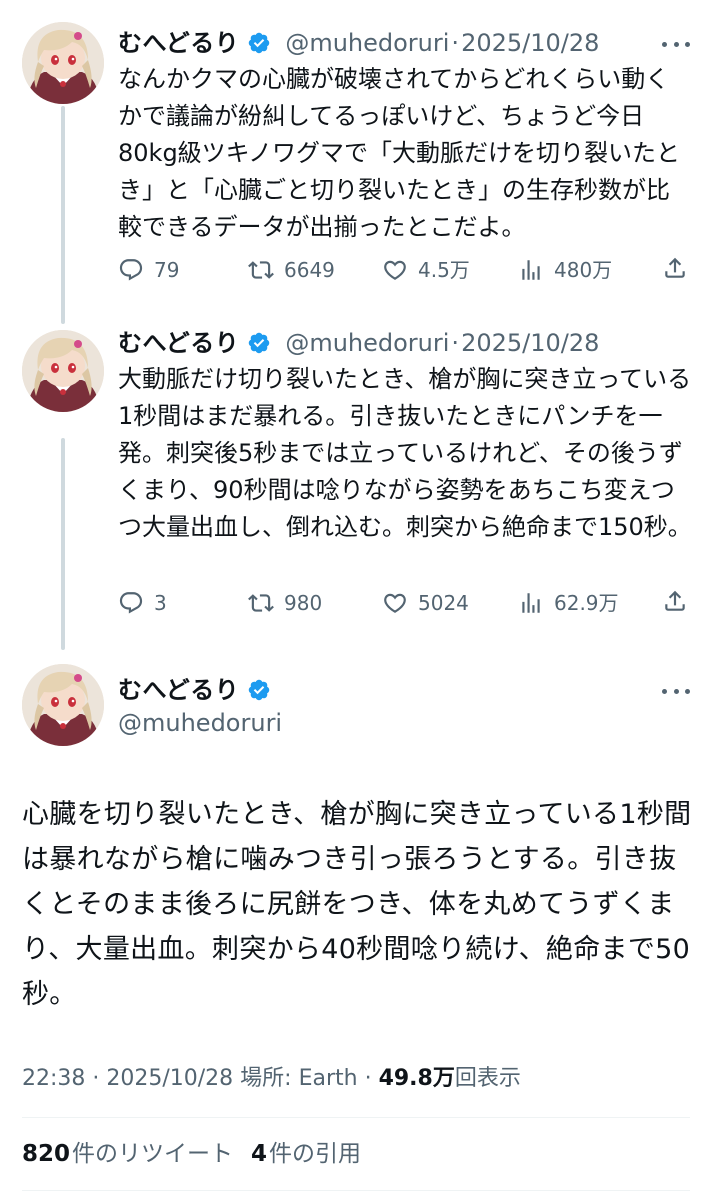 The image size is (711, 1200). I want to click on views-button: 480万, so click(565, 270).